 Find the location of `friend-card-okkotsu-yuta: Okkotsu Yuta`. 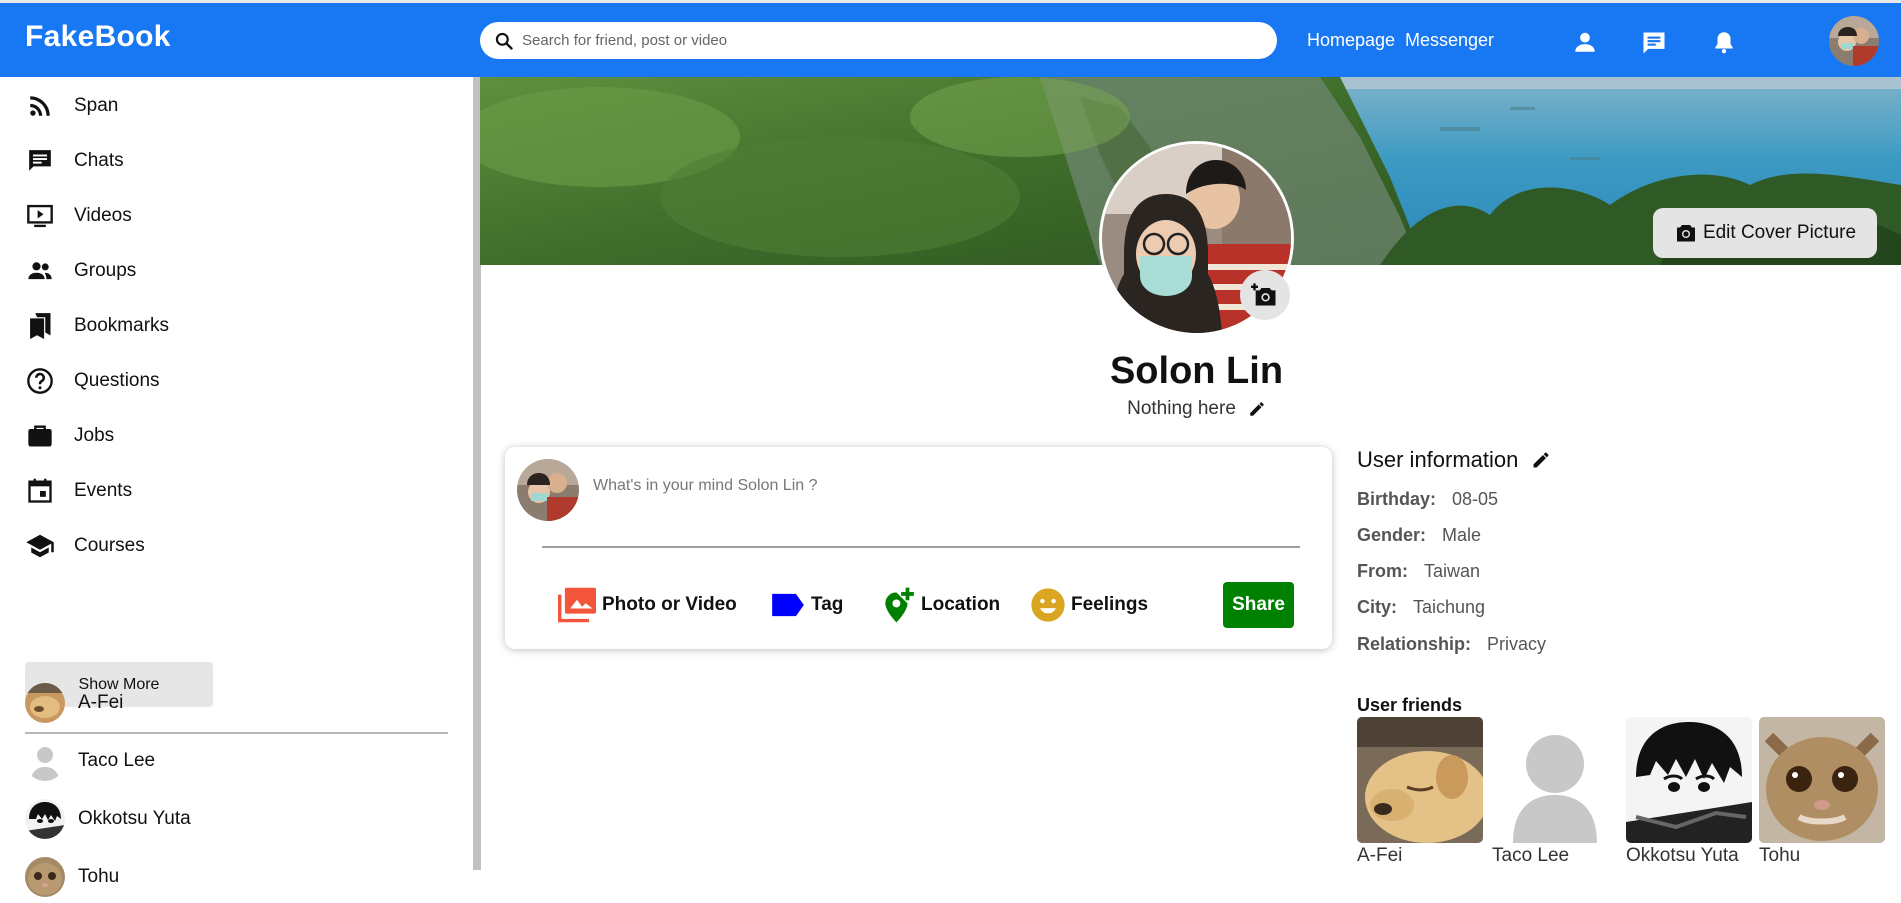

friend-card-okkotsu-yuta: Okkotsu Yuta is located at coordinates (1689, 792).